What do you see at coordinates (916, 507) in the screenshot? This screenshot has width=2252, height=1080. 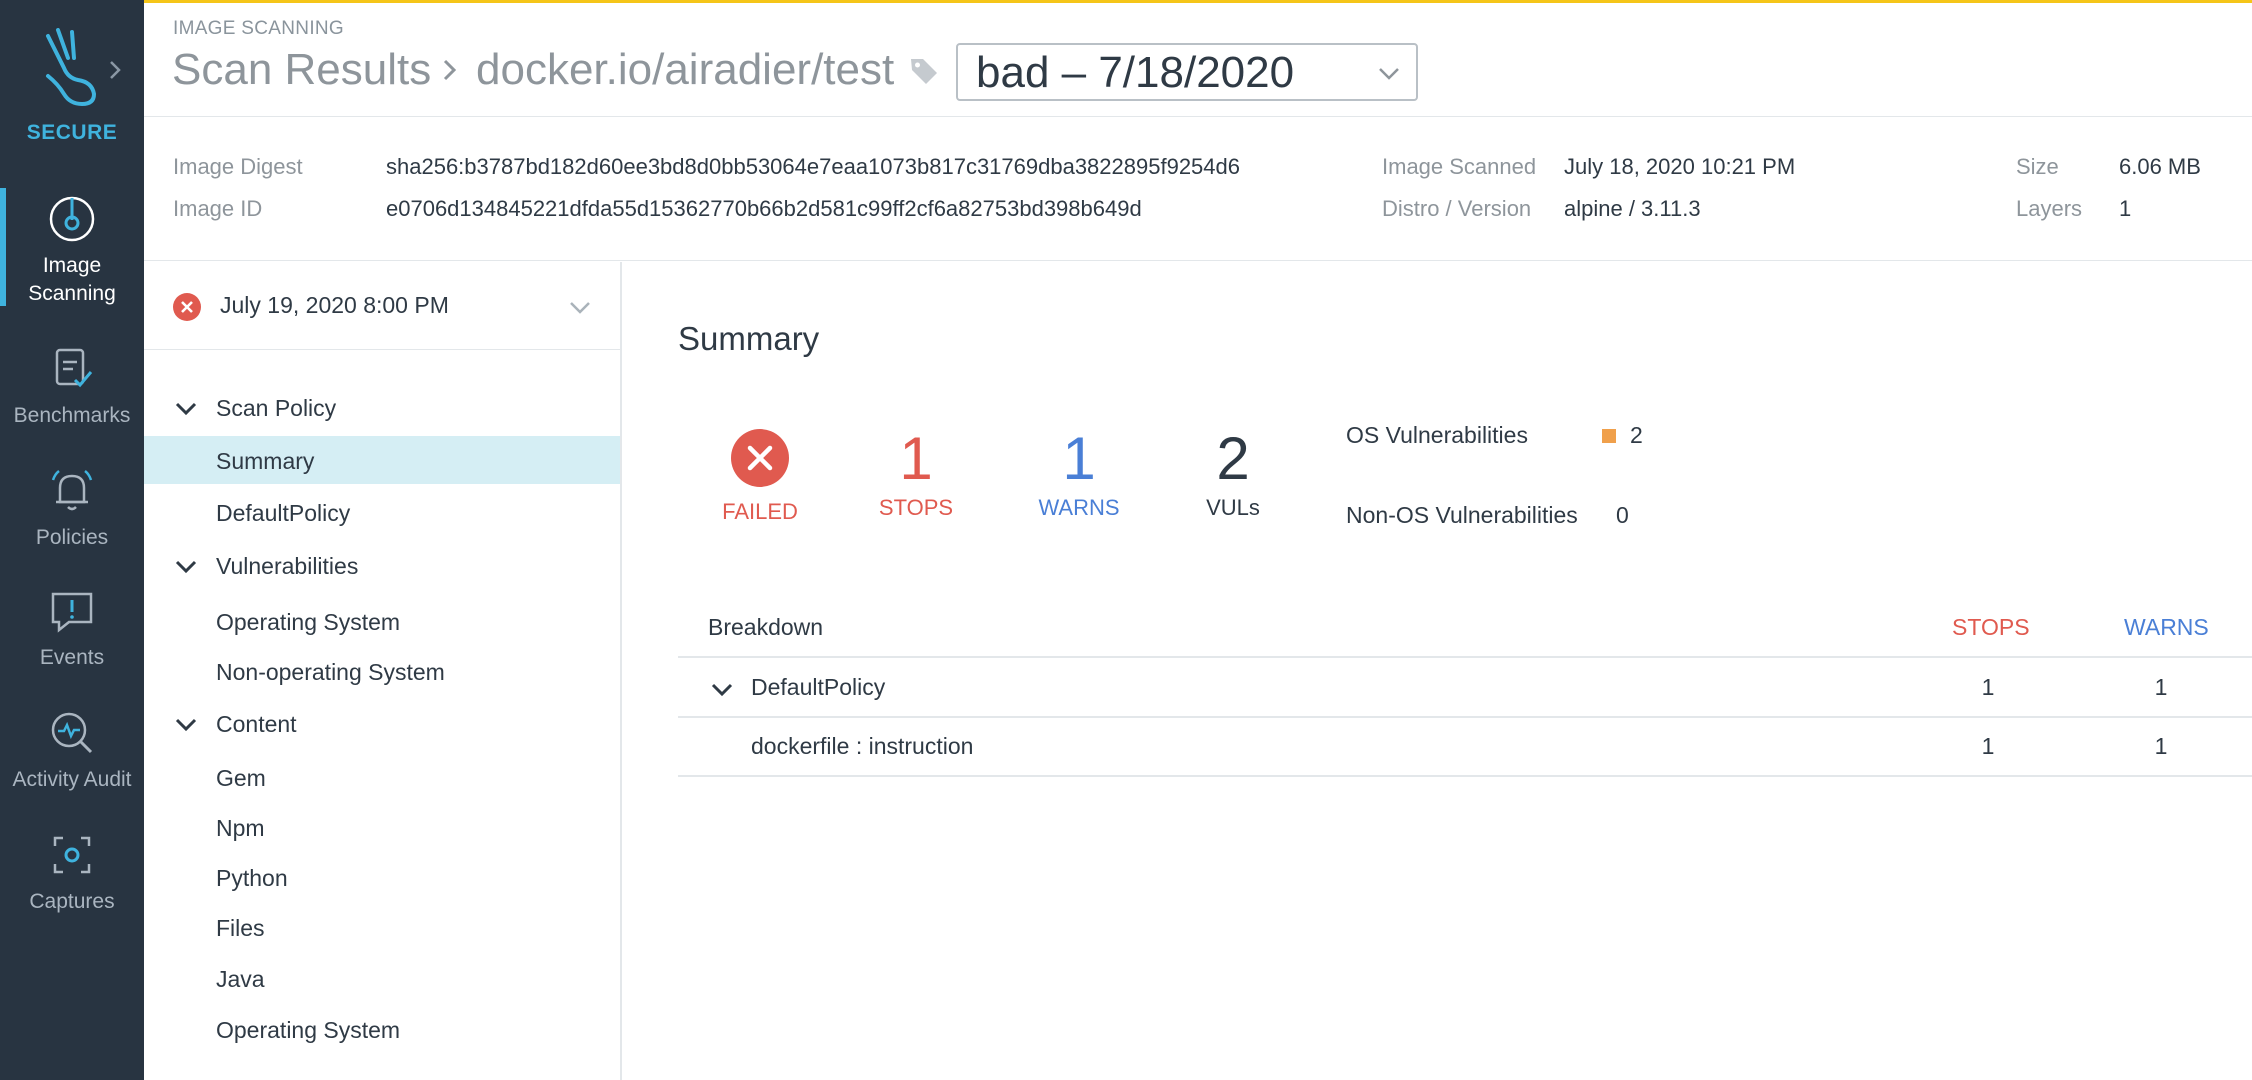 I see `stops-label: STOPS` at bounding box center [916, 507].